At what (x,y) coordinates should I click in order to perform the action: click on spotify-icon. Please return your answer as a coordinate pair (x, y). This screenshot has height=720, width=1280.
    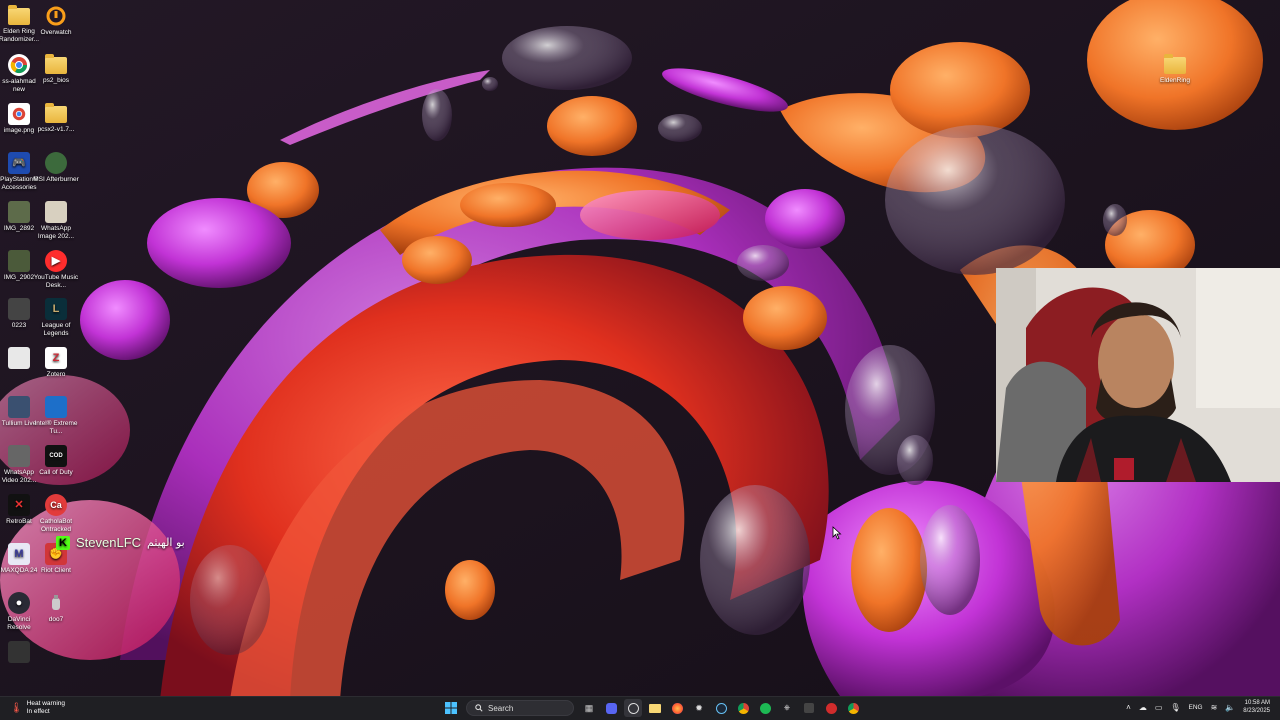
    Looking at the image, I should click on (765, 708).